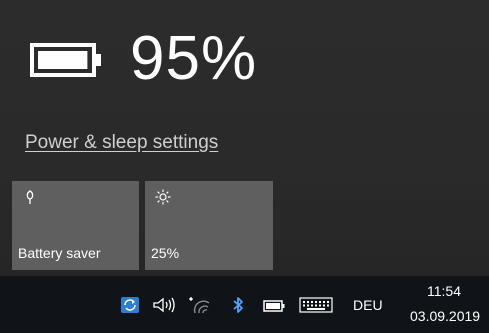 The height and width of the screenshot is (333, 489). What do you see at coordinates (194, 58) in the screenshot?
I see `battery-percentage: 95%` at bounding box center [194, 58].